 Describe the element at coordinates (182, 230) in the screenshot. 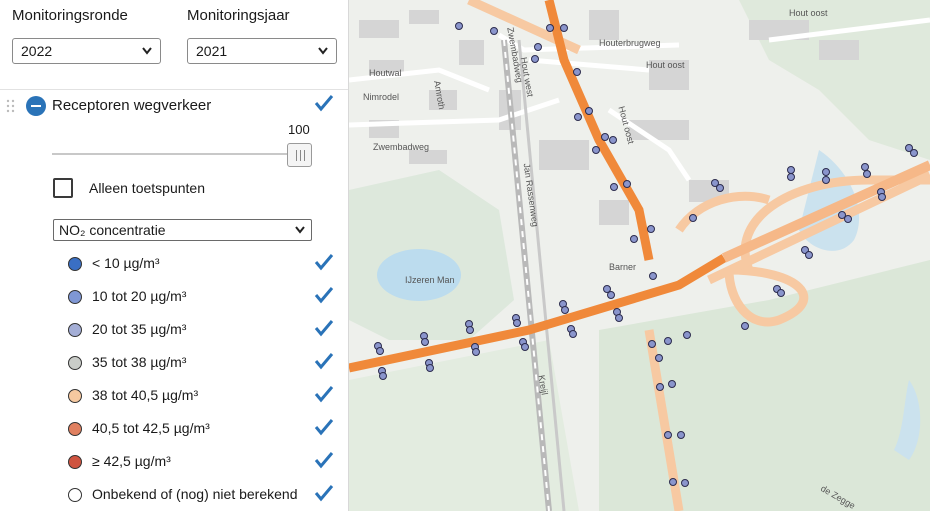

I see `substance-select: NO₂ concentratie` at that location.